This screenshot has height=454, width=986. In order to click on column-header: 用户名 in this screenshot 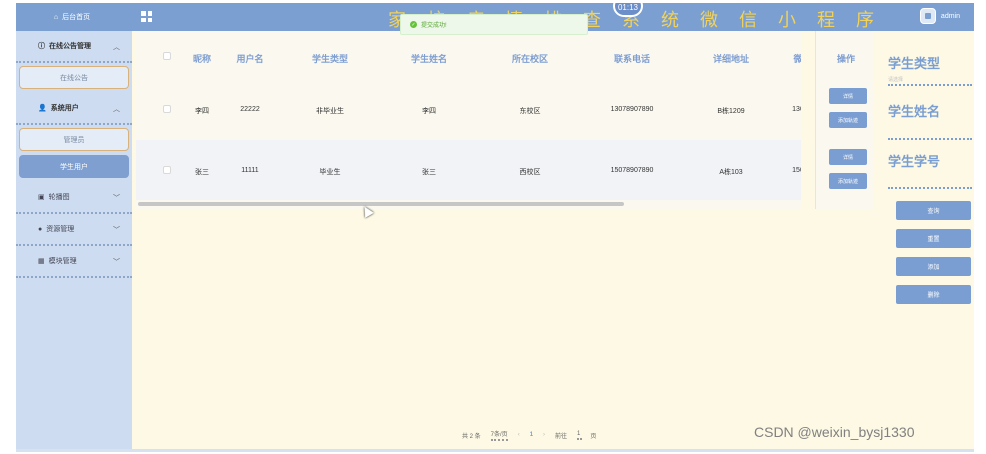, I will do `click(250, 59)`.